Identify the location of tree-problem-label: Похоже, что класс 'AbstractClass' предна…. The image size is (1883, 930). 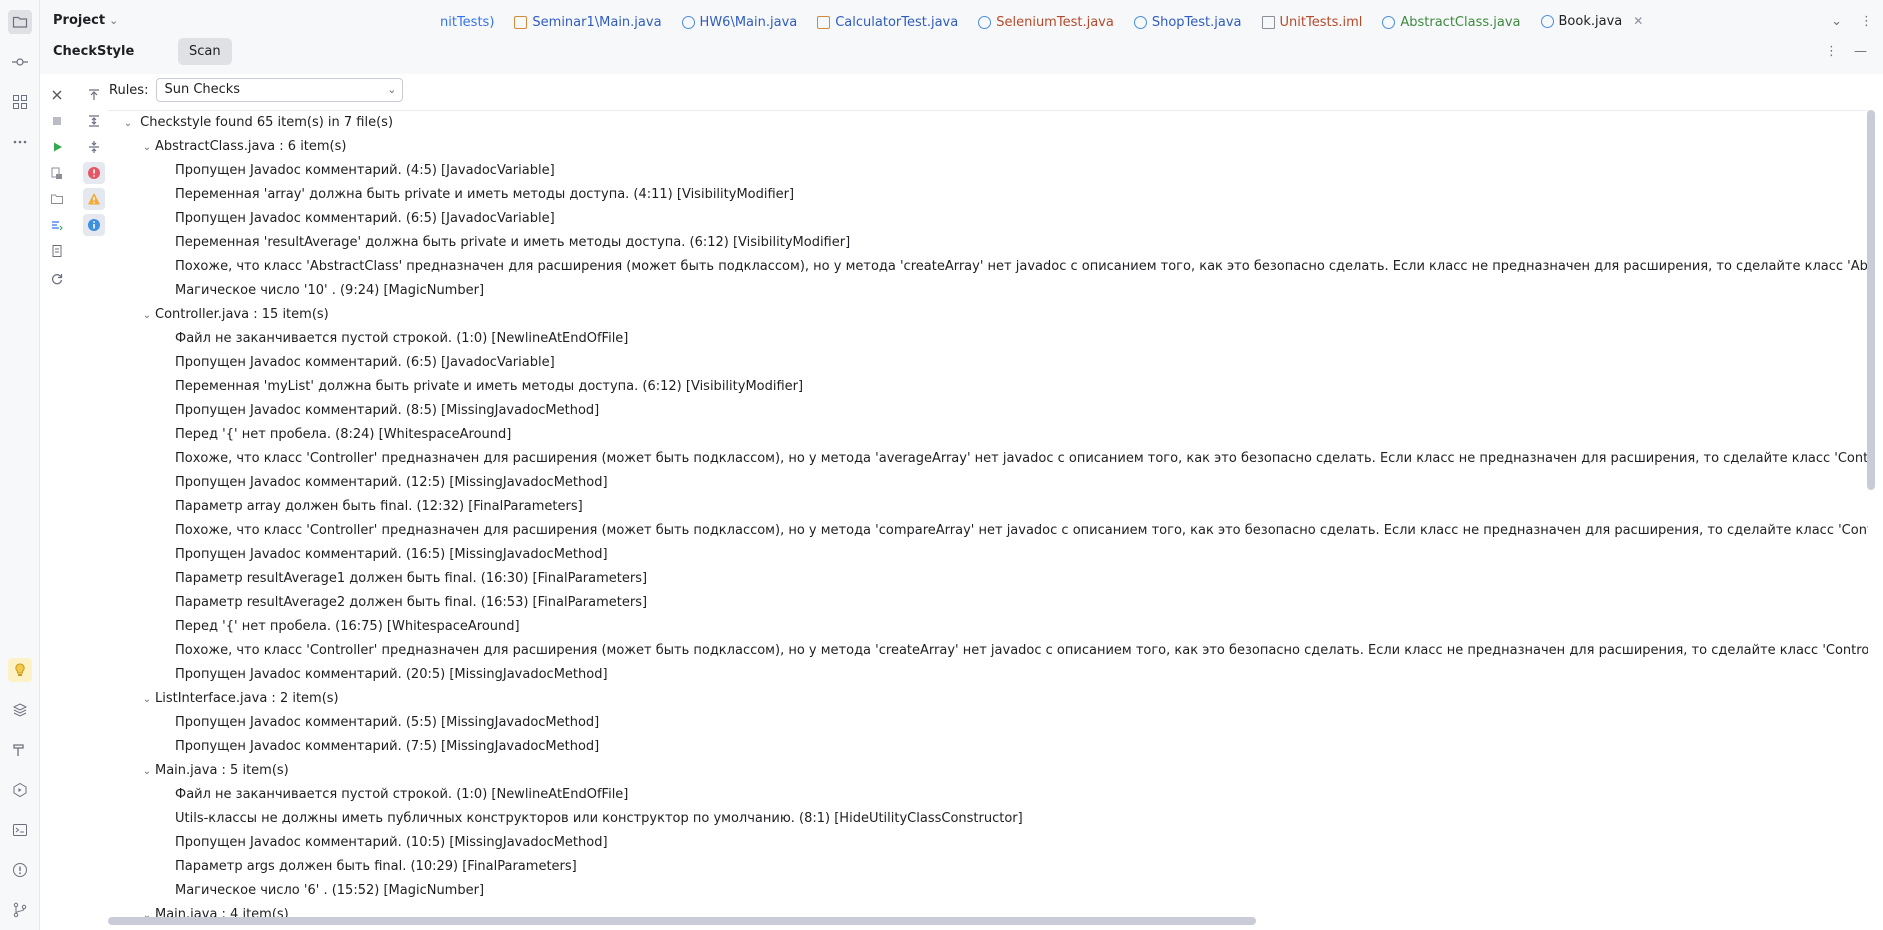
(1021, 266).